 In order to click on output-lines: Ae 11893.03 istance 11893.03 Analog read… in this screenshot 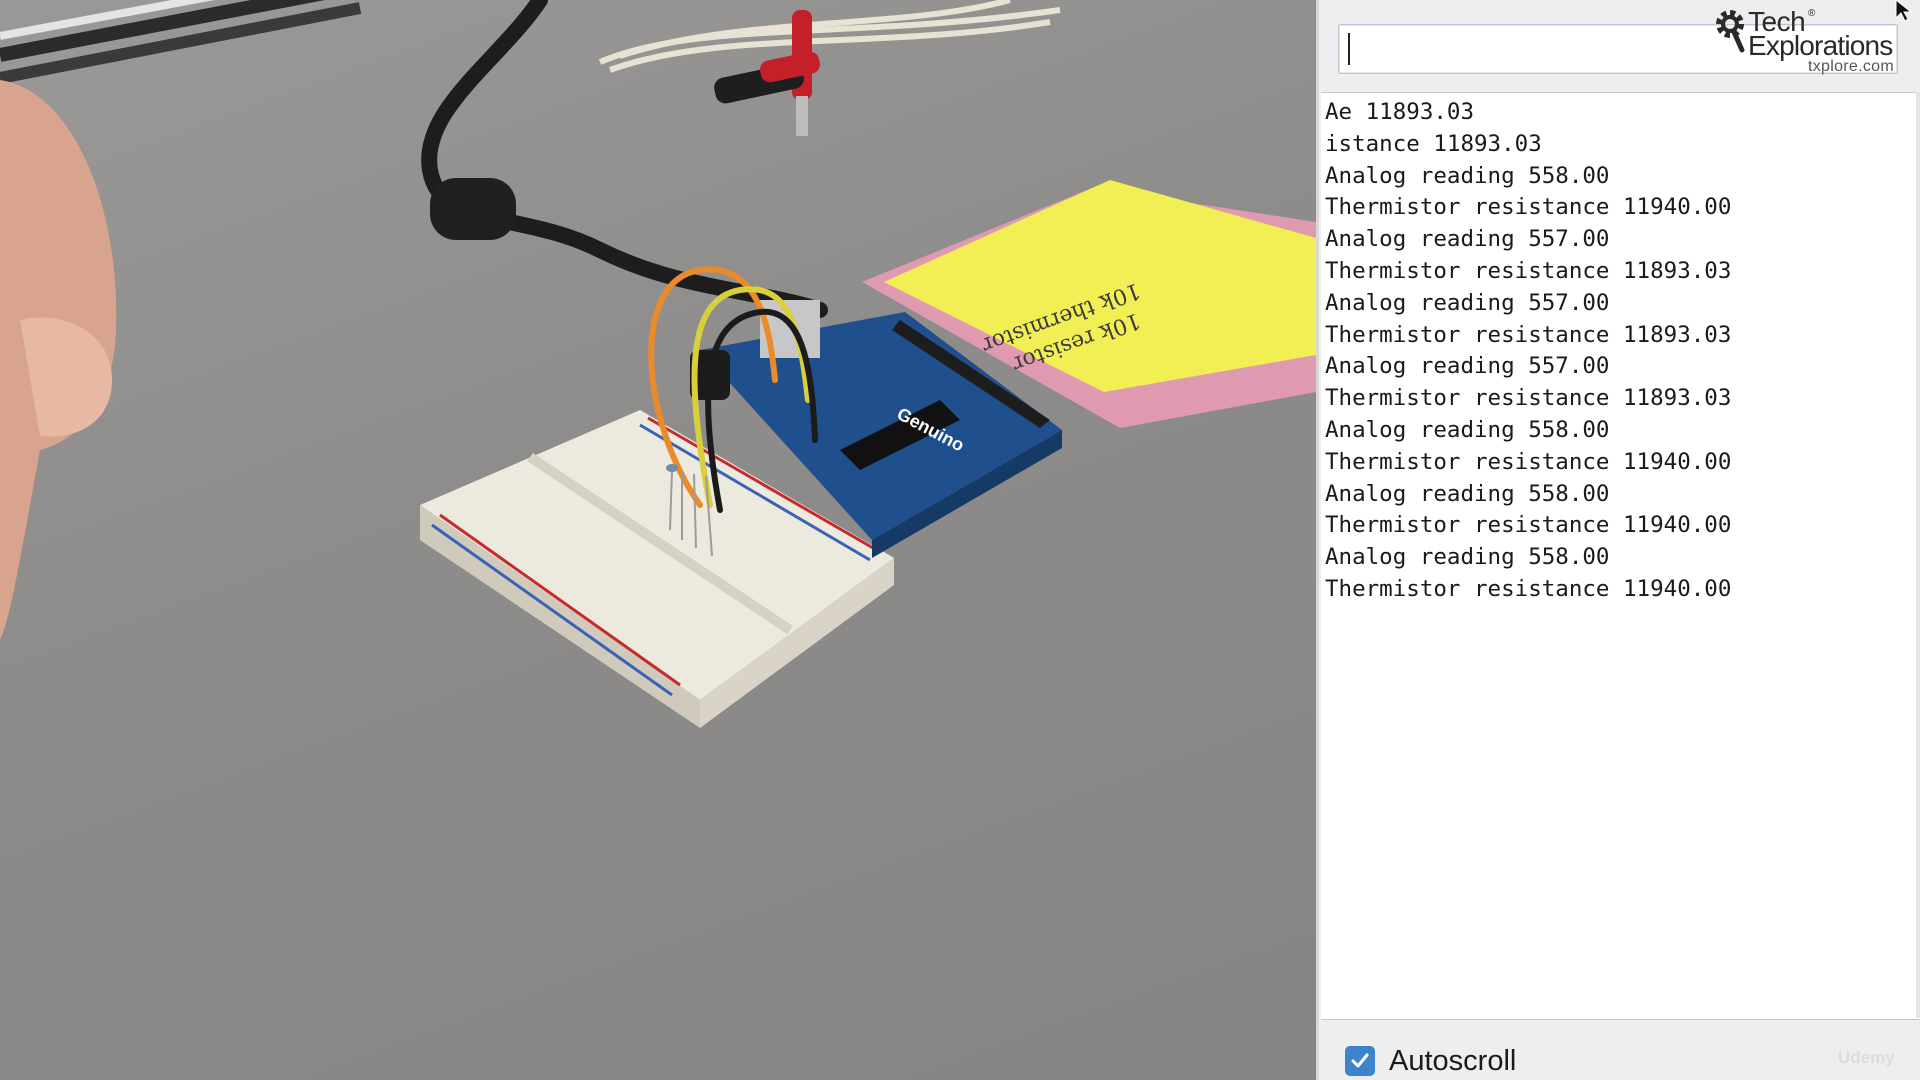, I will do `click(1620, 349)`.